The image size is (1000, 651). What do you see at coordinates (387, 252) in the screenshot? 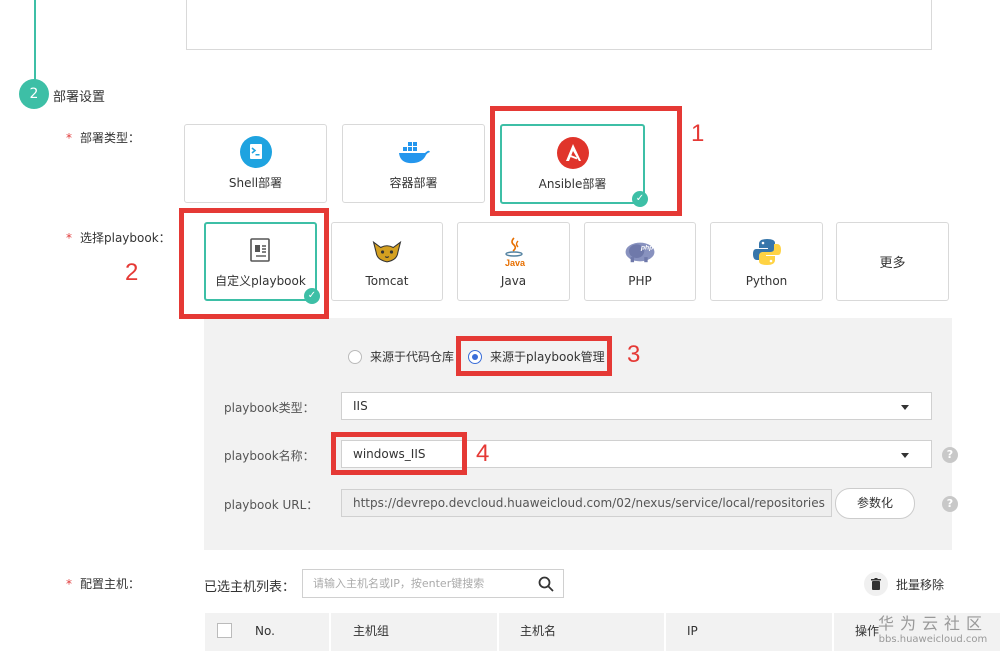
I see `tomcat-icon` at bounding box center [387, 252].